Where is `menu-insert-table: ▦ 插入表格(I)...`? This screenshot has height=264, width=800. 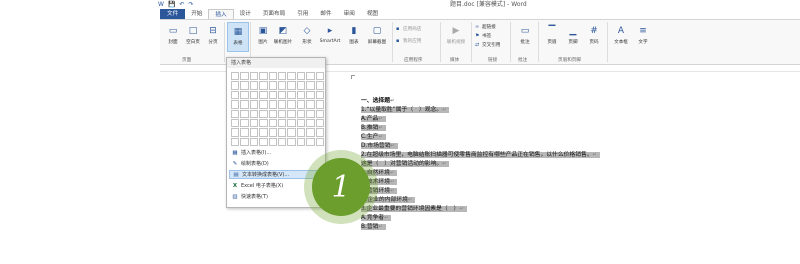
menu-insert-table: ▦ 插入表格(I)... is located at coordinates (277, 152).